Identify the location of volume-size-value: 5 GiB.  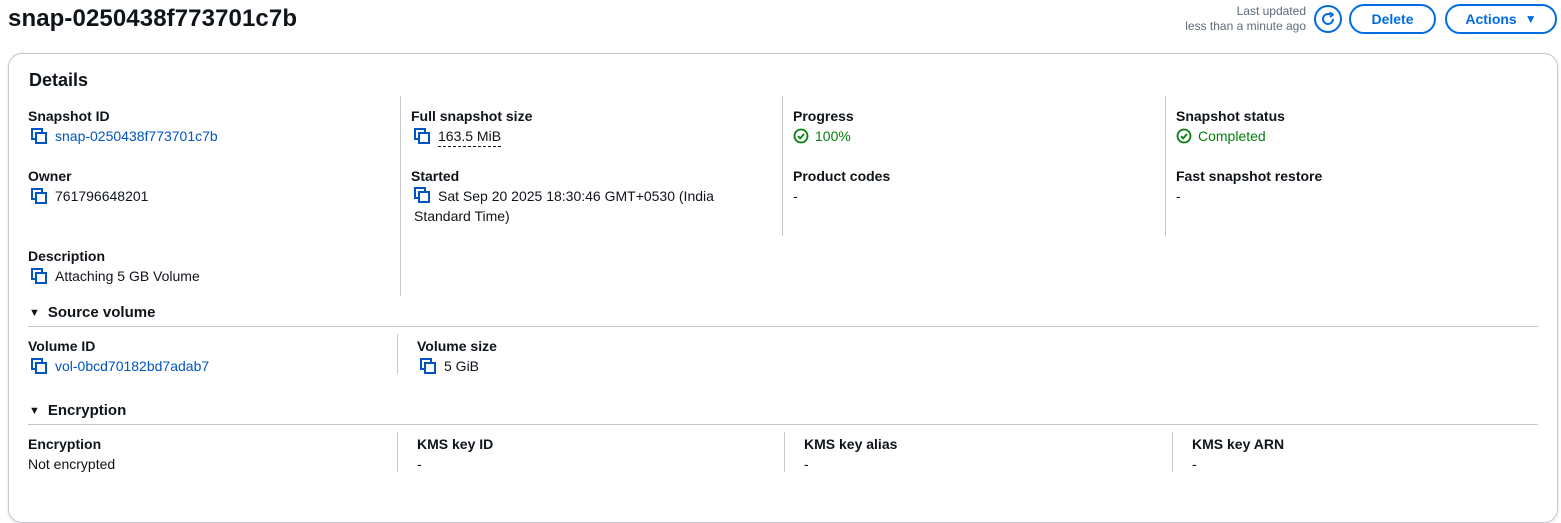
(449, 366).